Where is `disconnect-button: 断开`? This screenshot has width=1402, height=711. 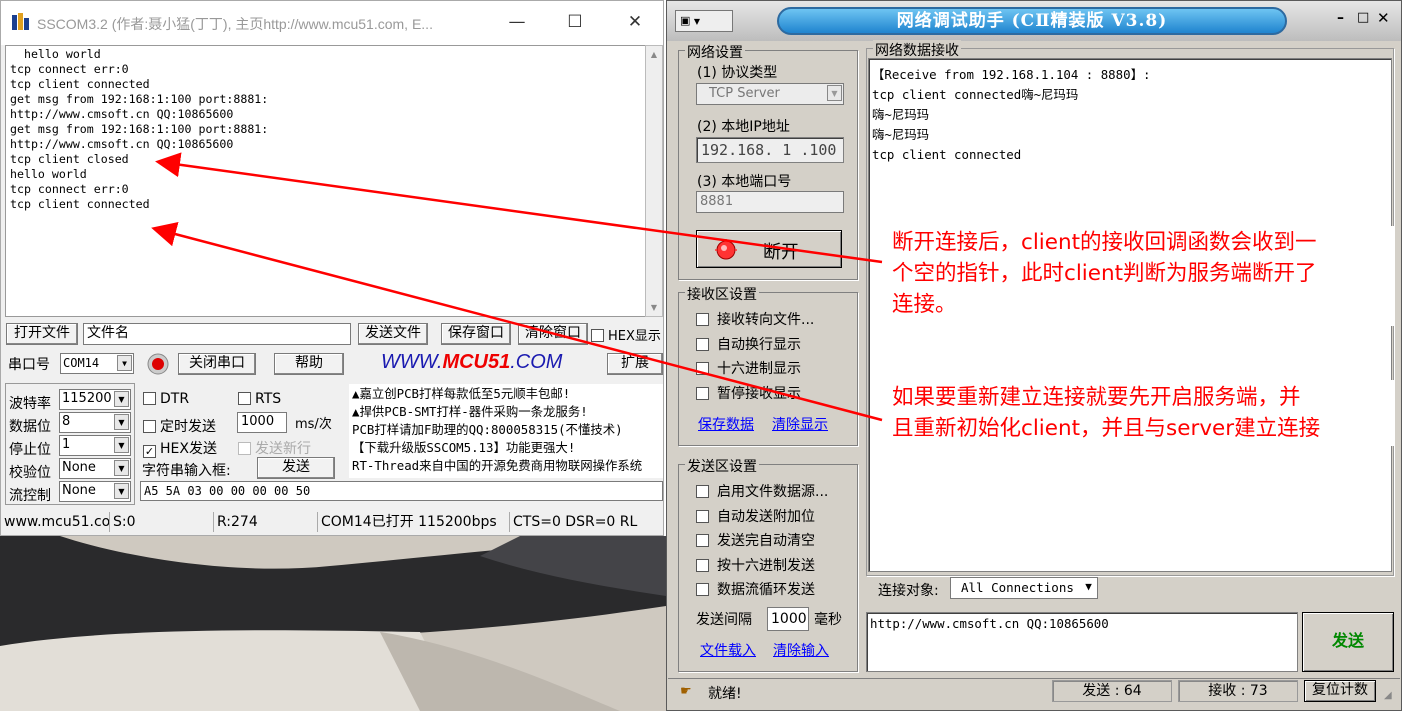
disconnect-button: 断开 is located at coordinates (769, 249).